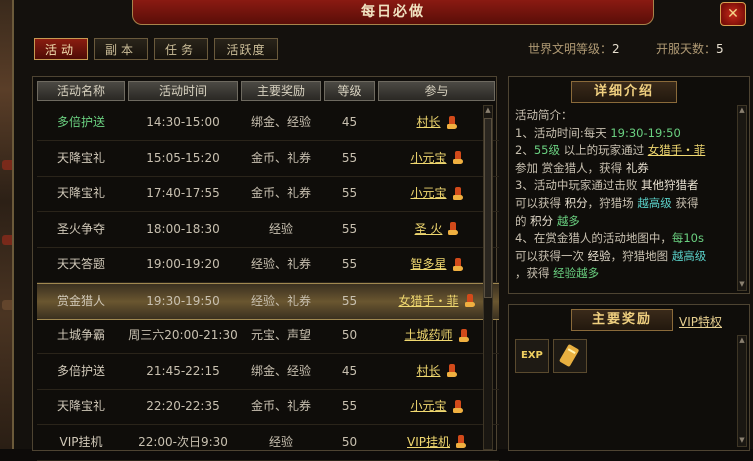 The image size is (753, 461). What do you see at coordinates (273, 91) in the screenshot?
I see `table-header: 活动名称 活动时间 主要奖励 等级 参与` at bounding box center [273, 91].